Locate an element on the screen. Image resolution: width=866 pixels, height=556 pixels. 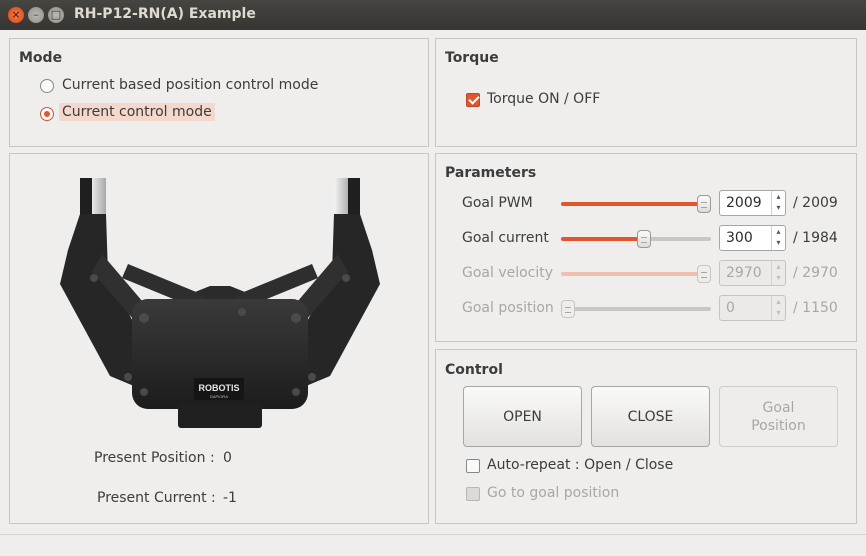
go-to-goal-checkbox is located at coordinates (473, 494).